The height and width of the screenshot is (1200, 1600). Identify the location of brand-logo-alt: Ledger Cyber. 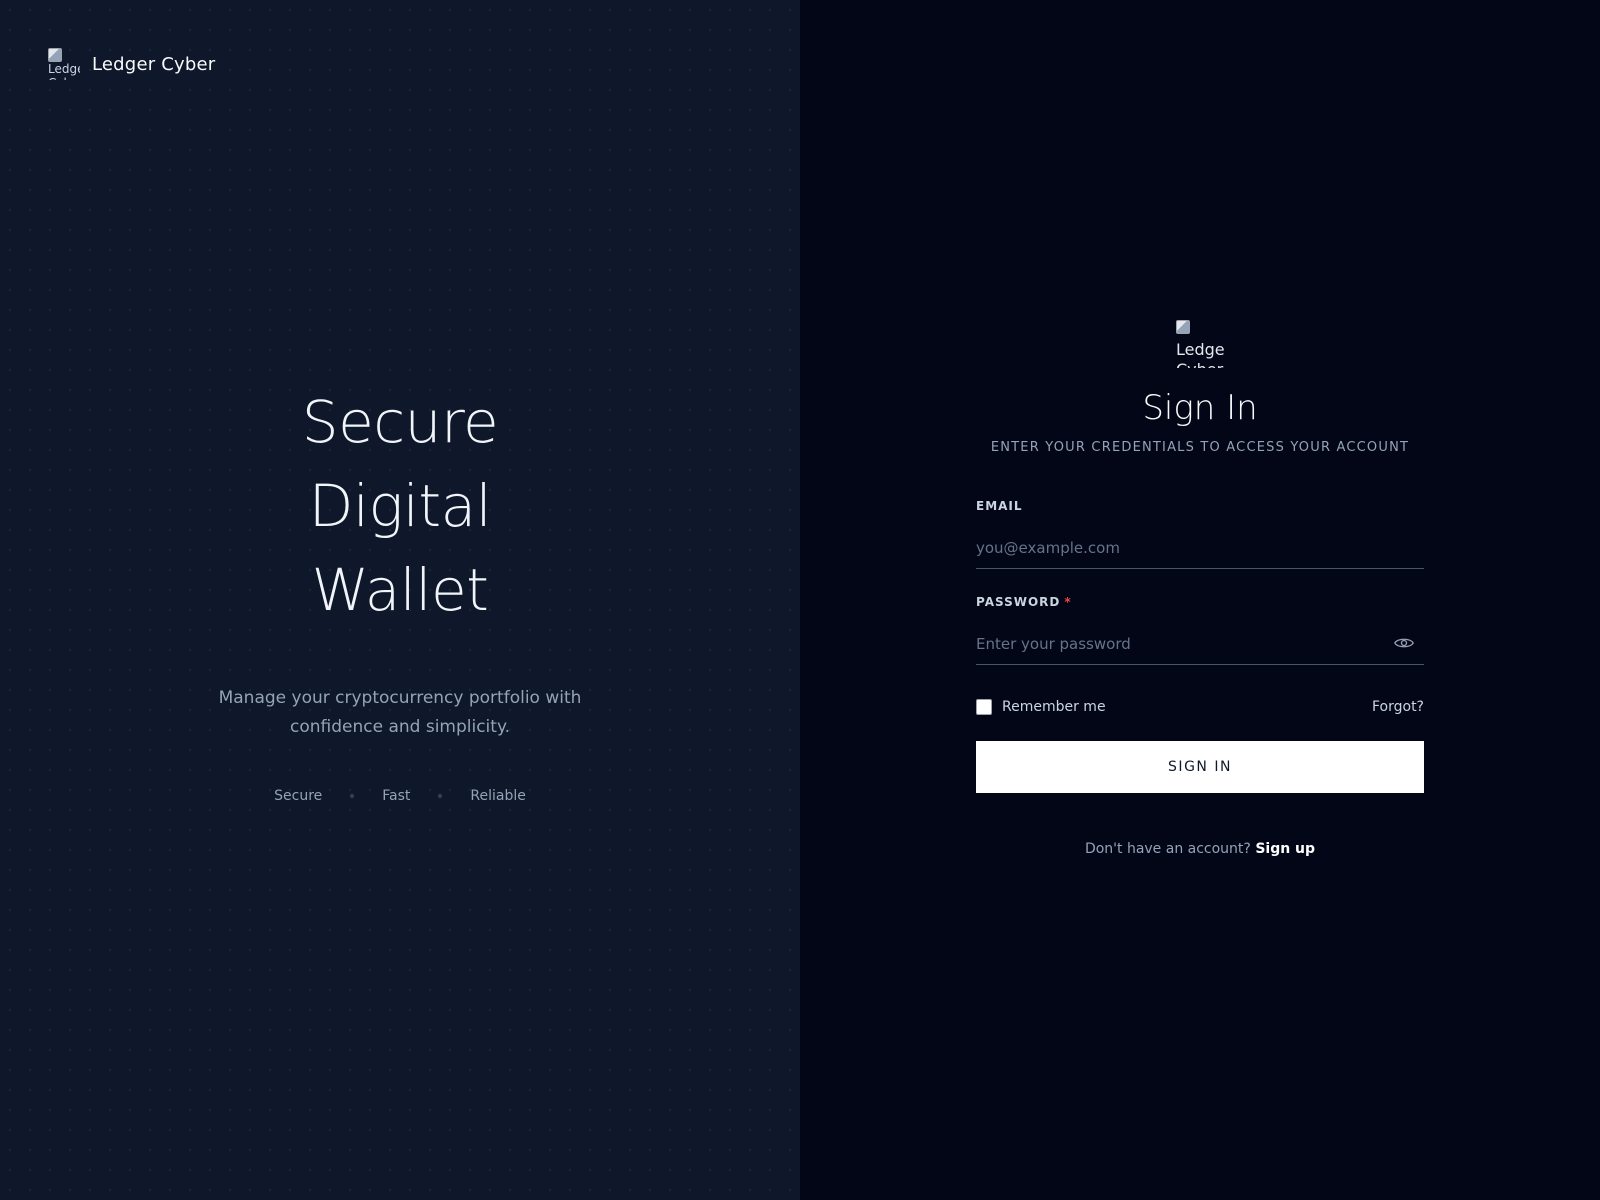
(64, 71).